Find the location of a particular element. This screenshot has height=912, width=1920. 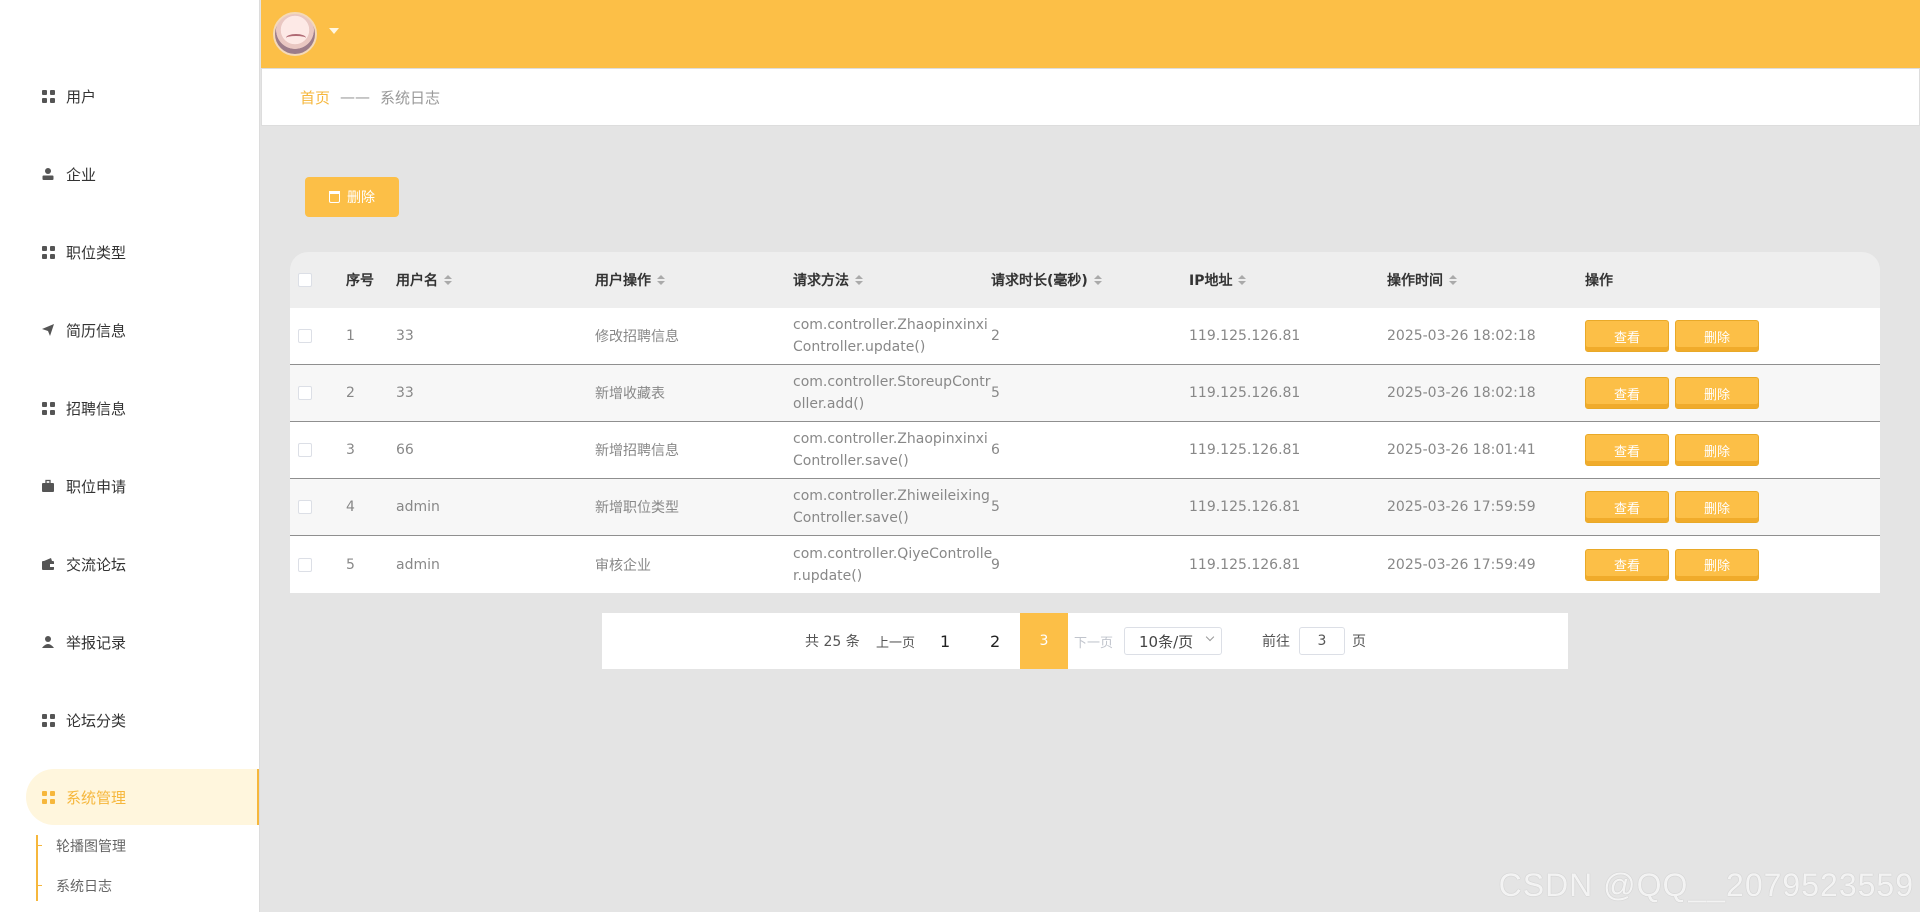

column-header-username: 用户名 is located at coordinates (424, 280).